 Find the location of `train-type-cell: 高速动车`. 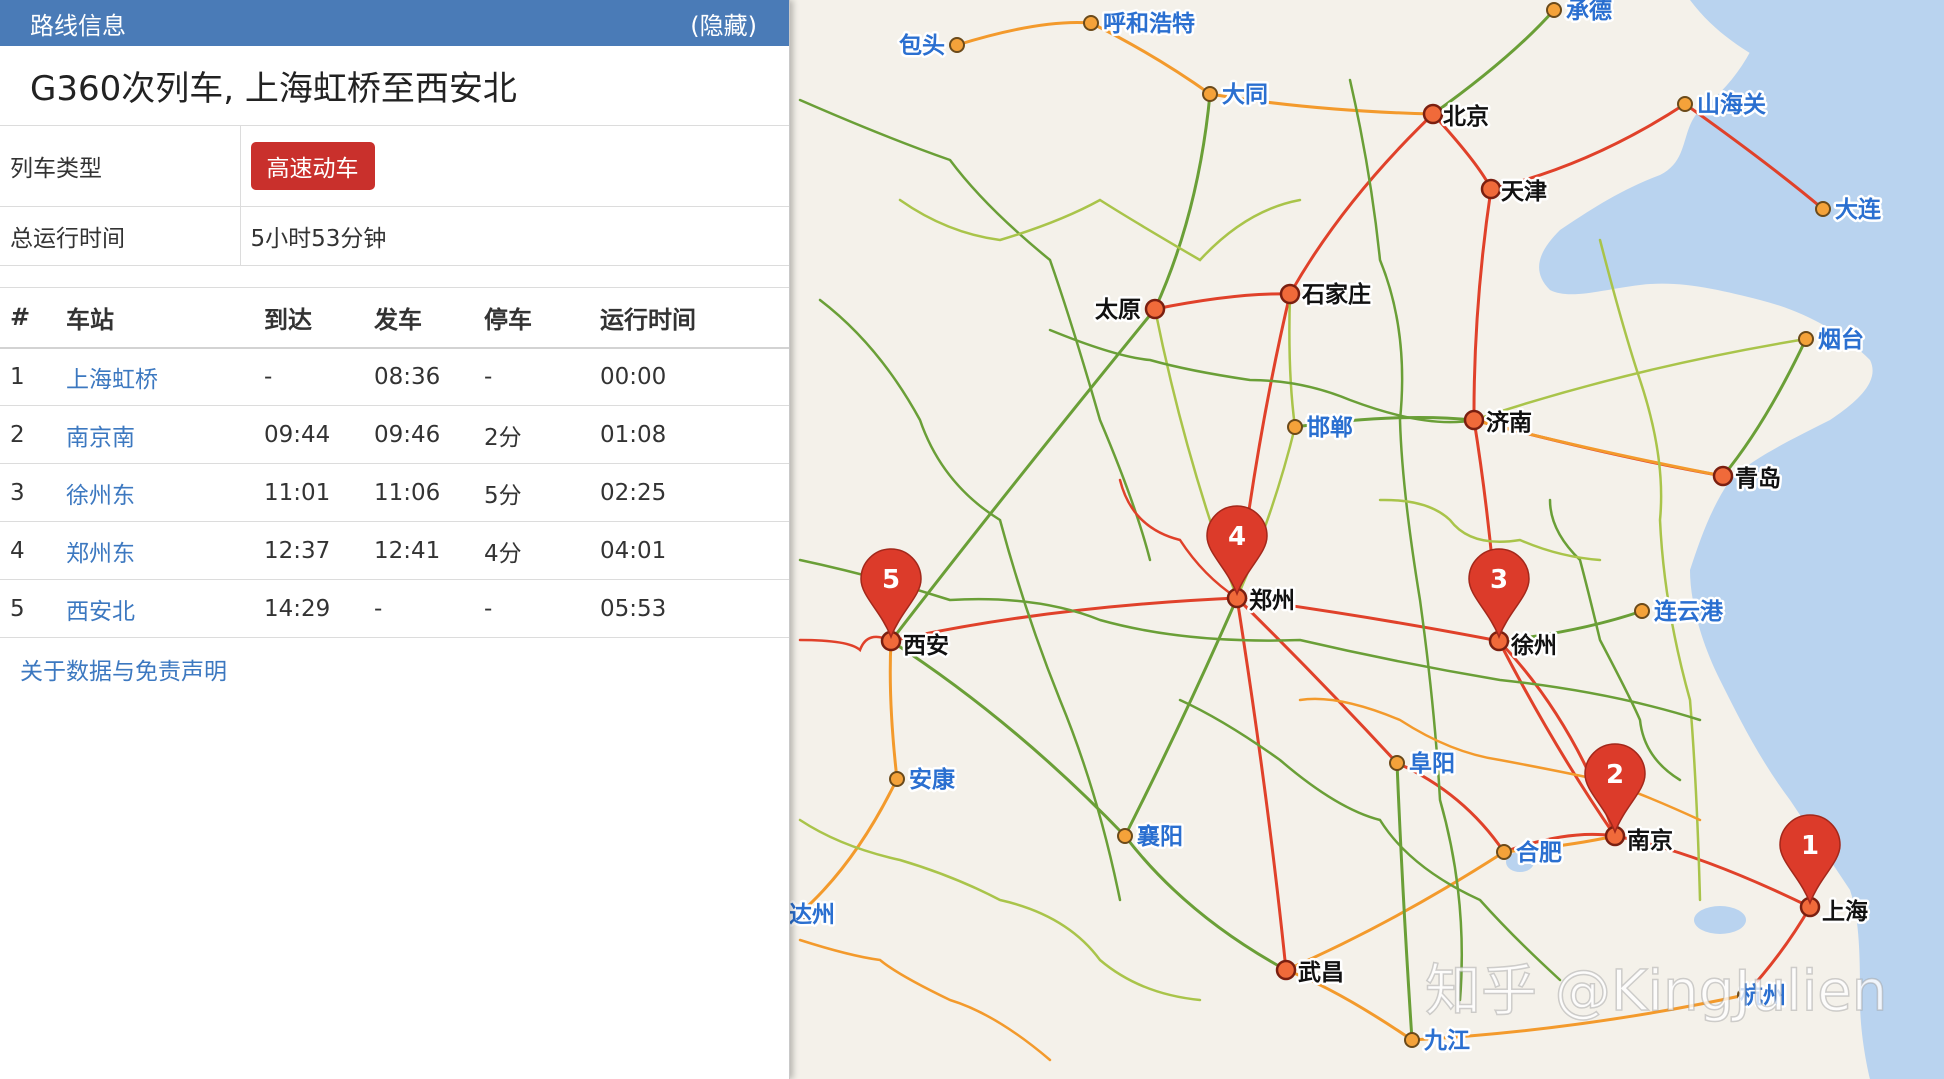

train-type-cell: 高速动车 is located at coordinates (514, 166).